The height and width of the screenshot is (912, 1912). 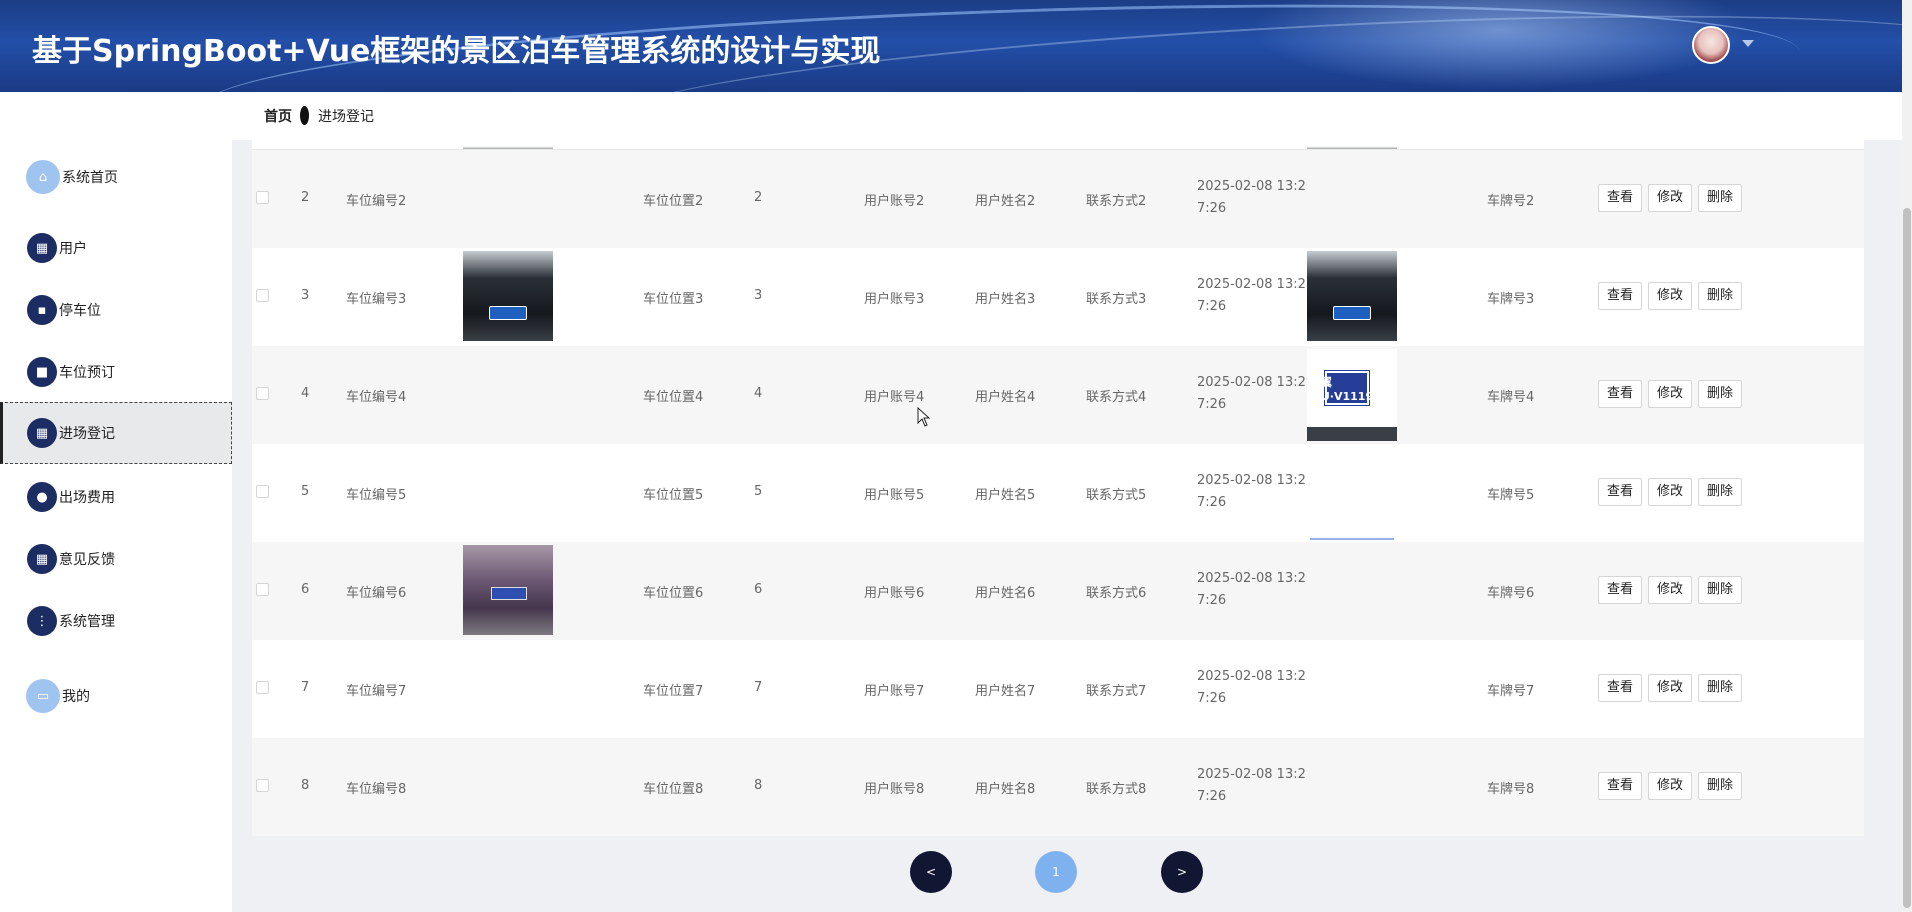 I want to click on space-location: 车位位置7, so click(x=673, y=691).